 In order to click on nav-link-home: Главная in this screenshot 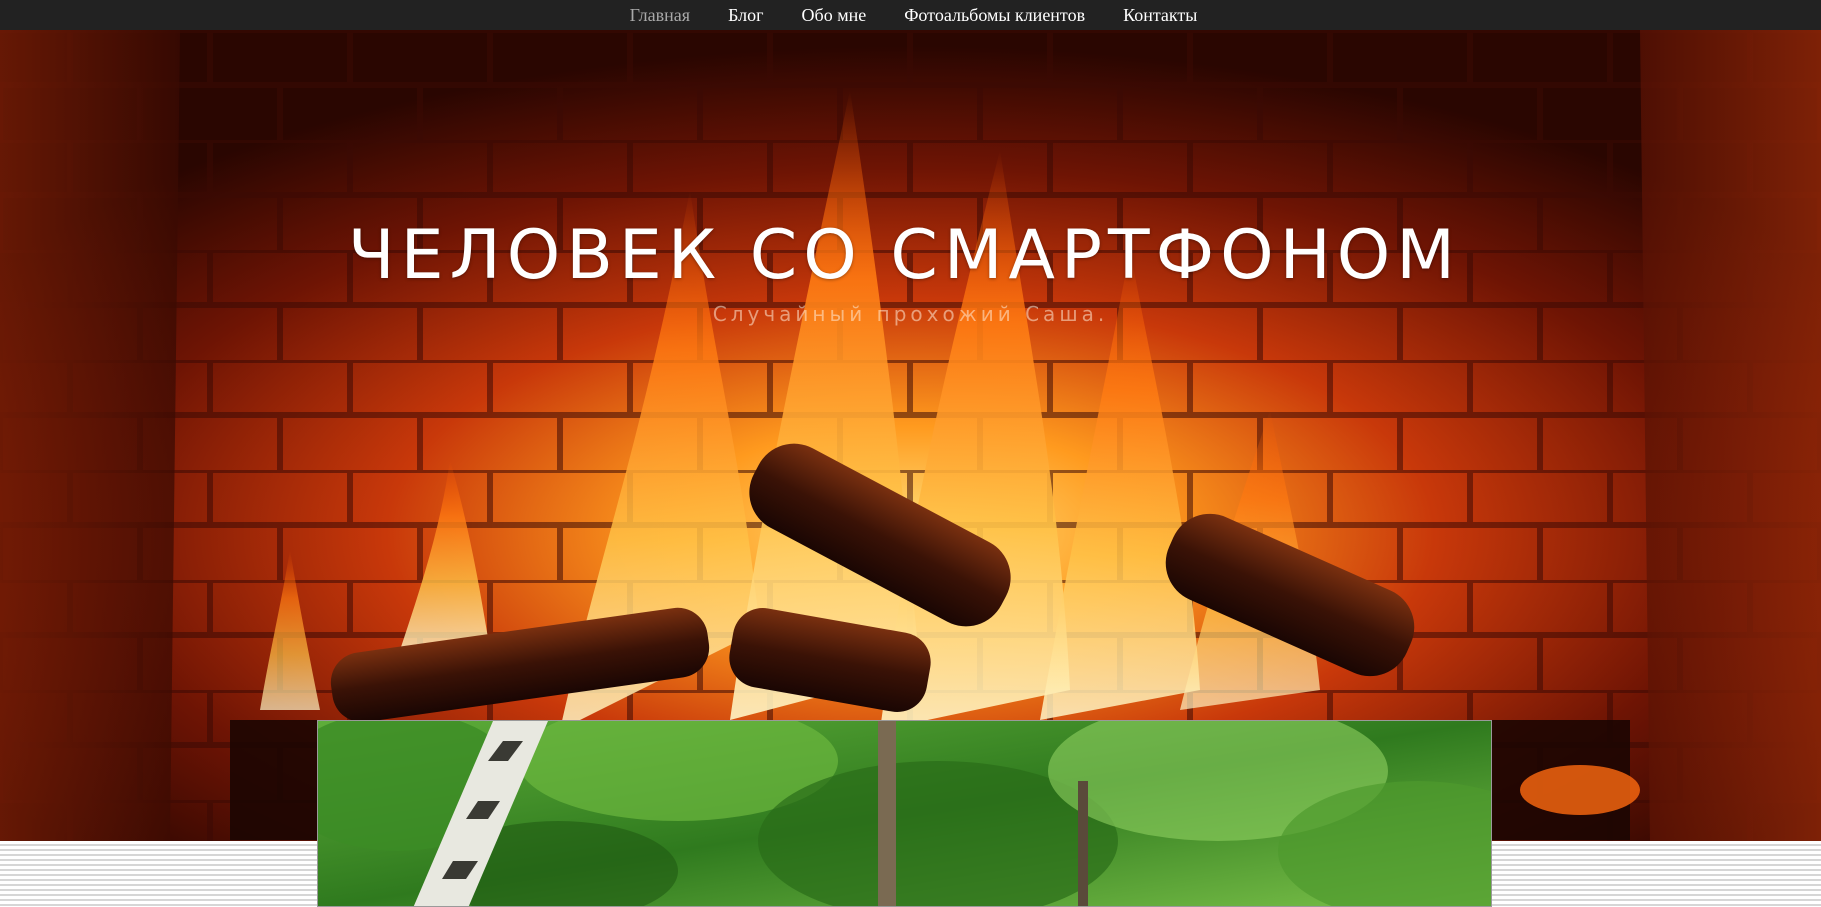, I will do `click(660, 15)`.